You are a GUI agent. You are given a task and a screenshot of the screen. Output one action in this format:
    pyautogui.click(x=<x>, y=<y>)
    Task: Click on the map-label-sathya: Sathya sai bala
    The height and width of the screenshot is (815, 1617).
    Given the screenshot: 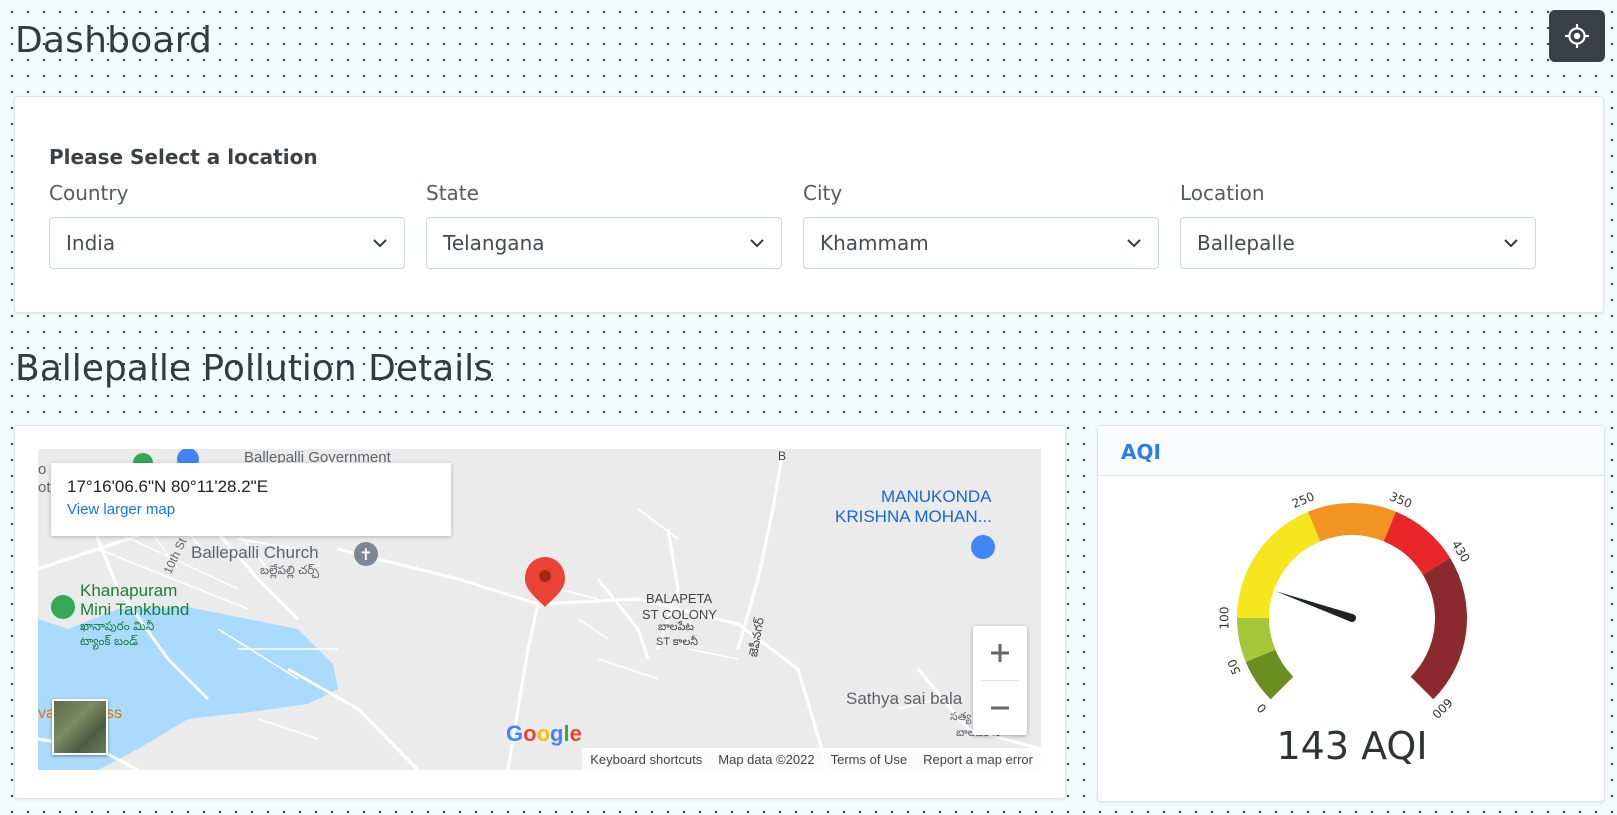 What is the action you would take?
    pyautogui.click(x=904, y=698)
    